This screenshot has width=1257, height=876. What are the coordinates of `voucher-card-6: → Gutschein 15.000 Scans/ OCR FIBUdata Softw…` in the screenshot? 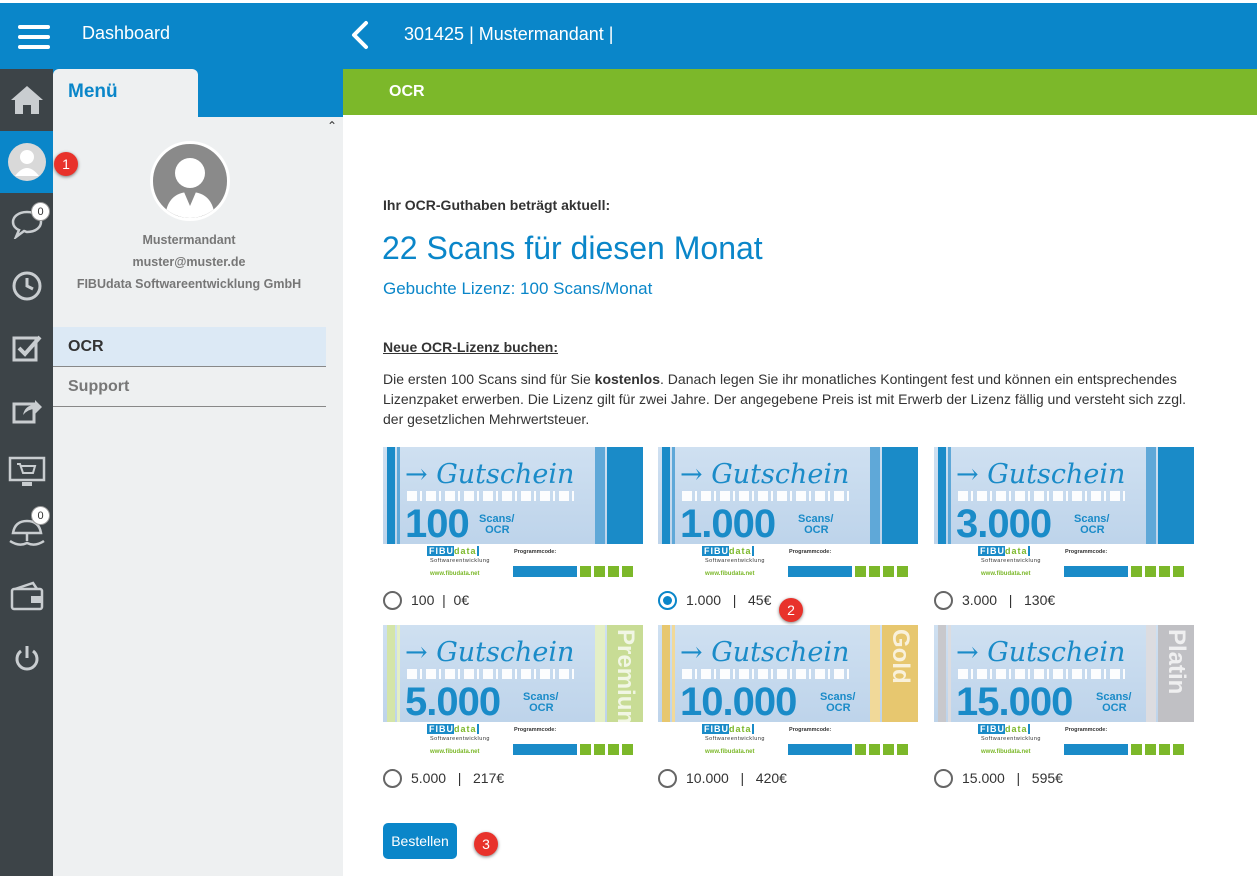 It's located at (1064, 691).